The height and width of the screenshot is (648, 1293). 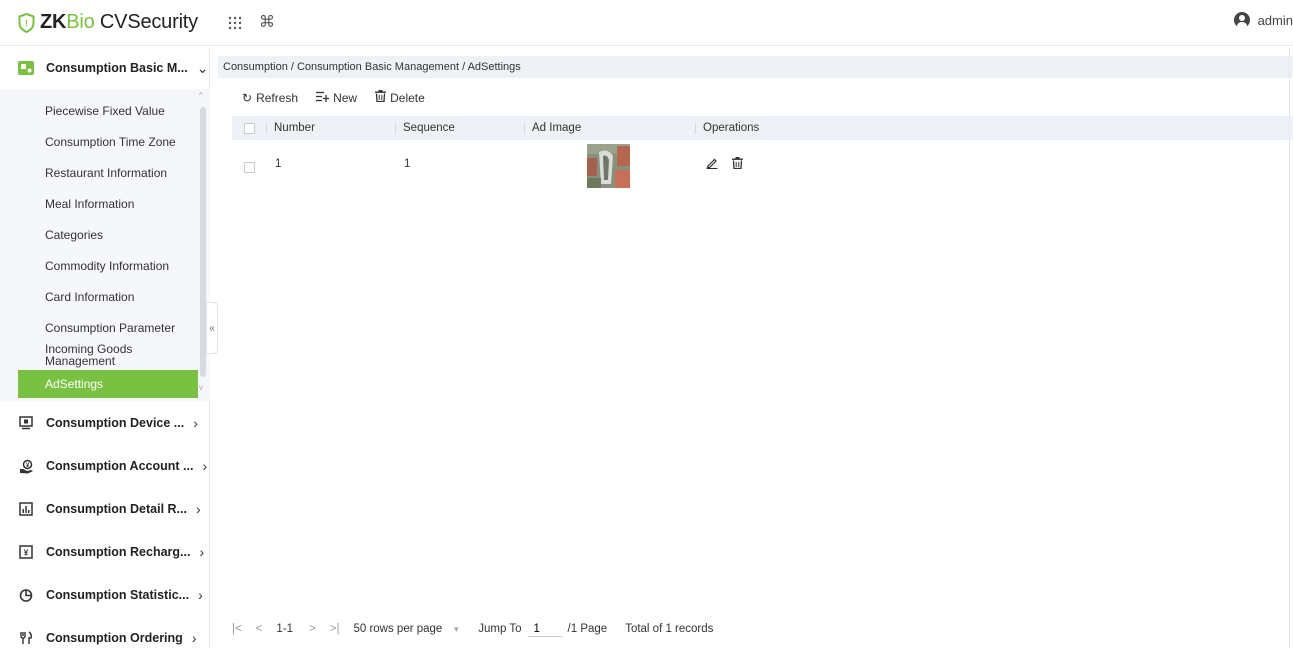 I want to click on refresh-button: ↻ Refresh, so click(x=270, y=98).